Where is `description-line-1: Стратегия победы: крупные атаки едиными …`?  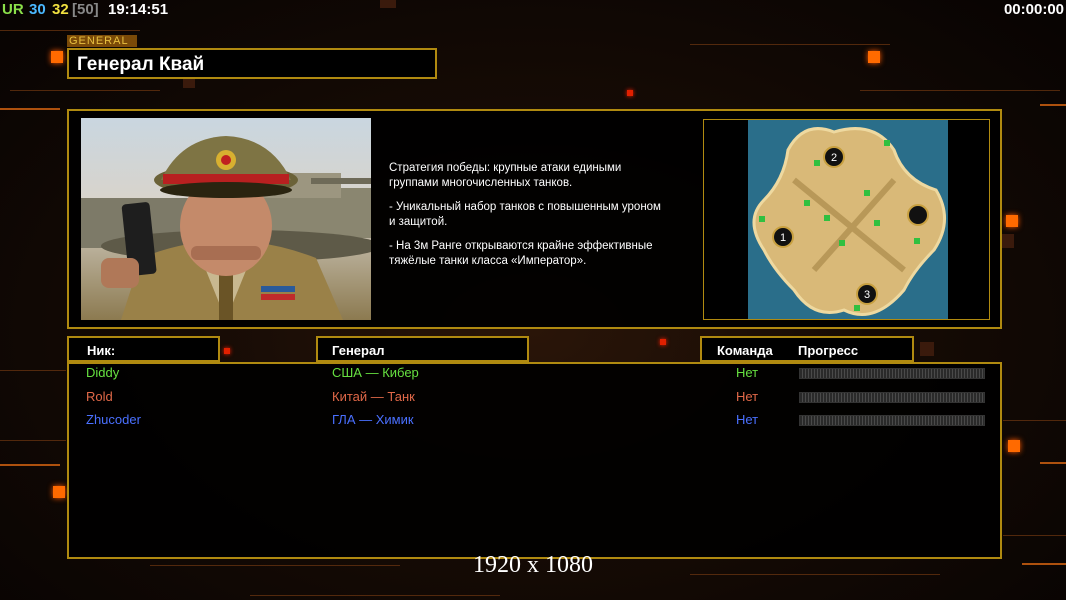
description-line-1: Стратегия победы: крупные атаки едиными … is located at coordinates (505, 175).